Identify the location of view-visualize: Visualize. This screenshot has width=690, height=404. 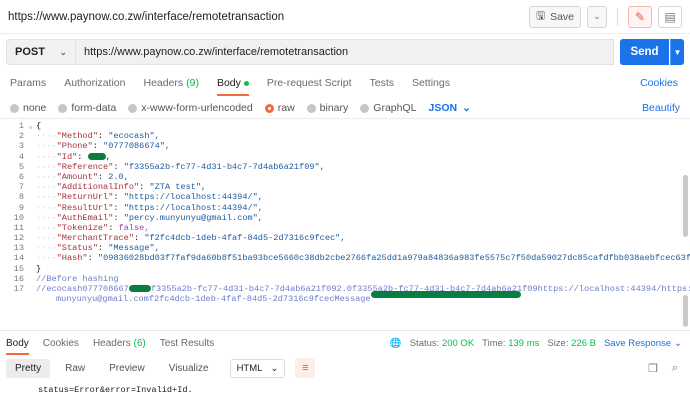
(189, 368).